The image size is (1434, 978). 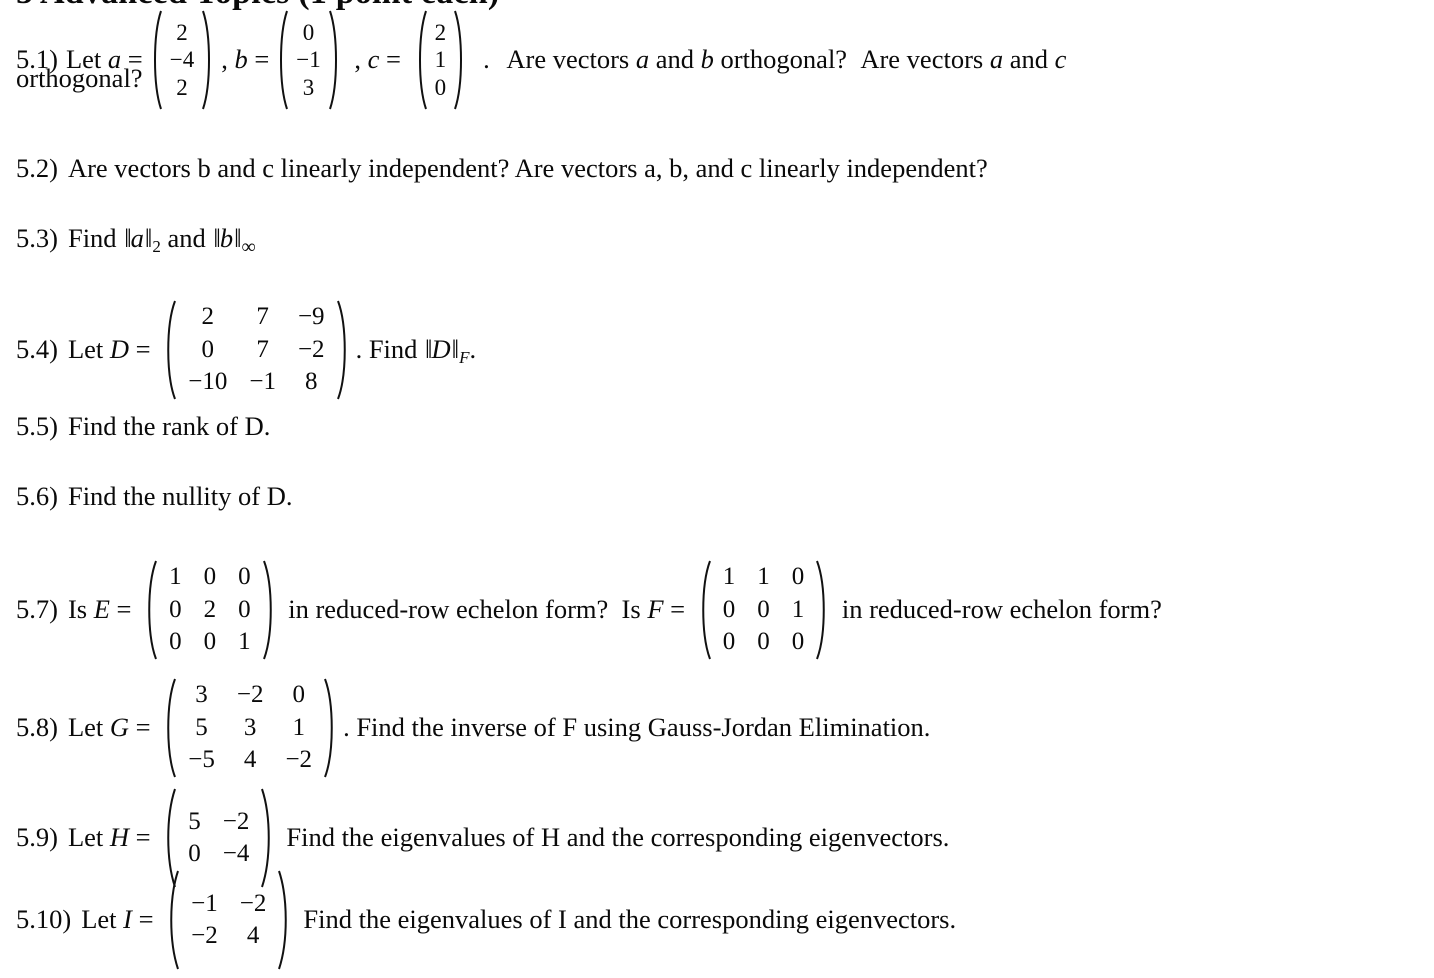 I want to click on norm-d-var: D, so click(x=441, y=349).